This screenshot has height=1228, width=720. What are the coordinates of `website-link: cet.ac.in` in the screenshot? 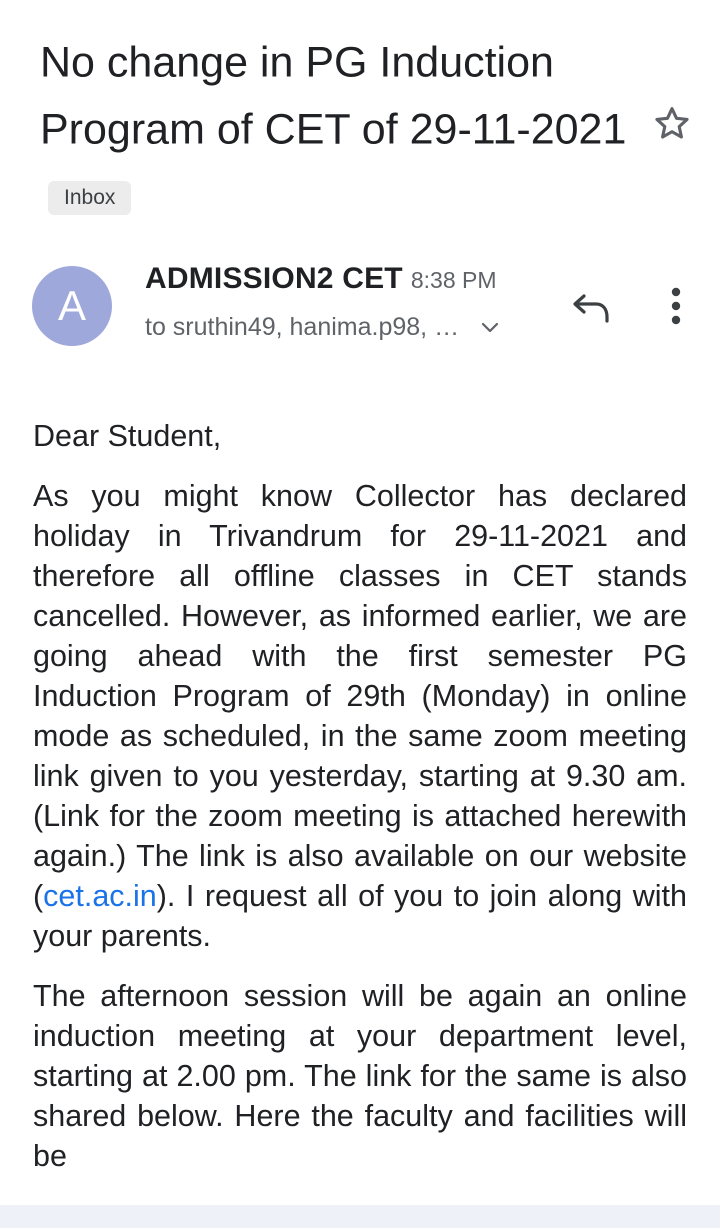 It's located at (100, 896).